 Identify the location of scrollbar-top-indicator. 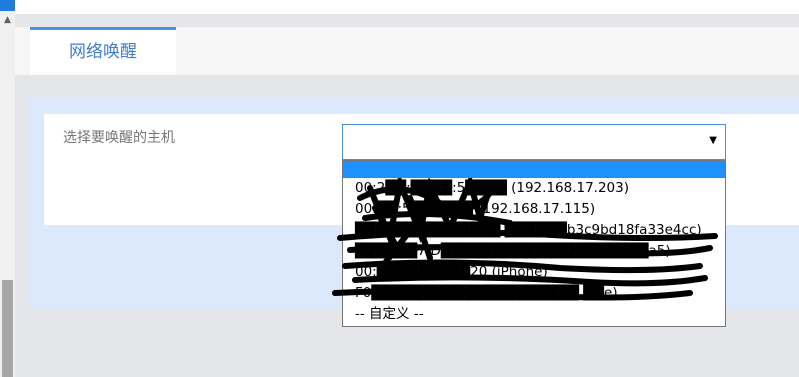
(7, 5).